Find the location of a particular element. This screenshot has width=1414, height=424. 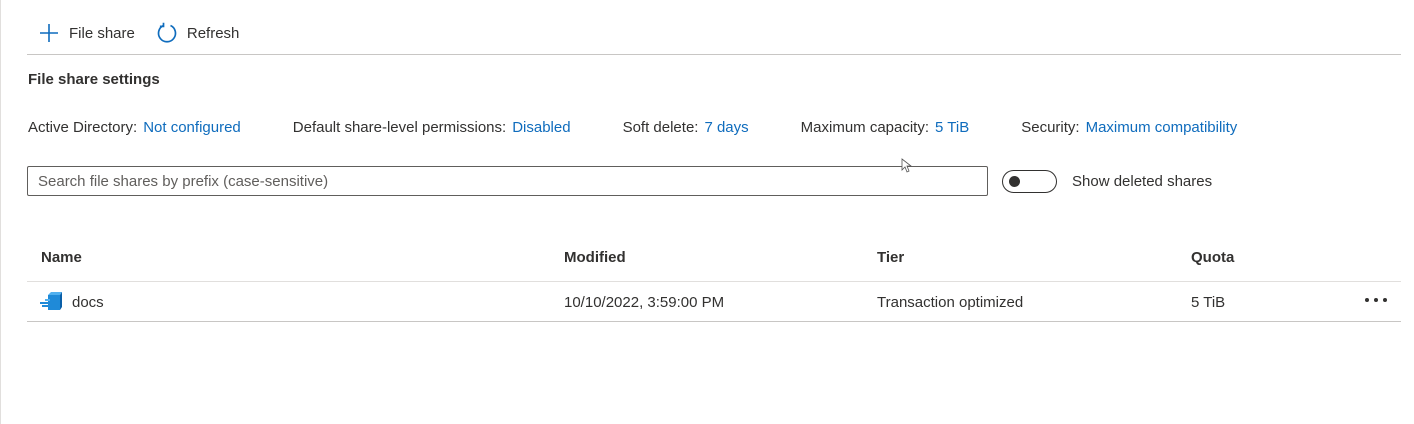

toggle-knob is located at coordinates (1014, 181).